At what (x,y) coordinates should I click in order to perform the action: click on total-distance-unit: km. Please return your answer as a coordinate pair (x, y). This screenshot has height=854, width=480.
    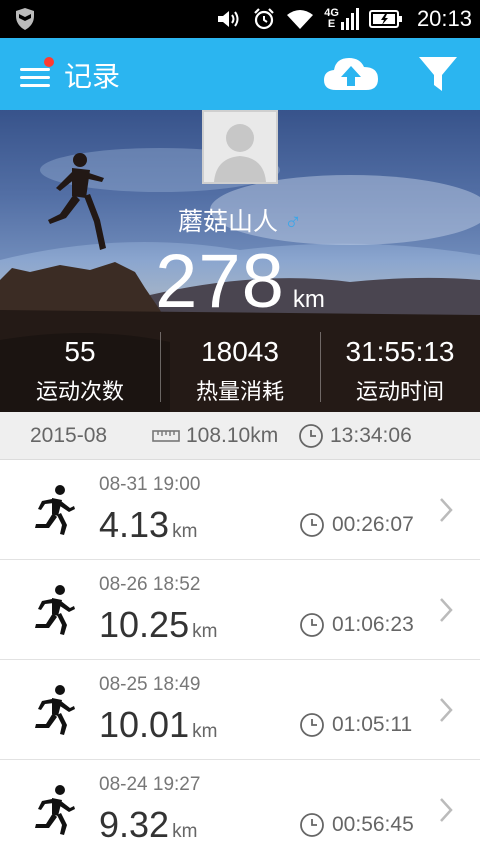
    Looking at the image, I should click on (308, 299).